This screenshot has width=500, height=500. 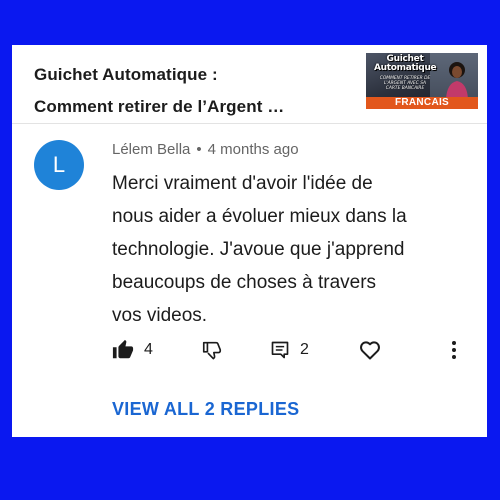 I want to click on thumb-down-icon, so click(x=212, y=350).